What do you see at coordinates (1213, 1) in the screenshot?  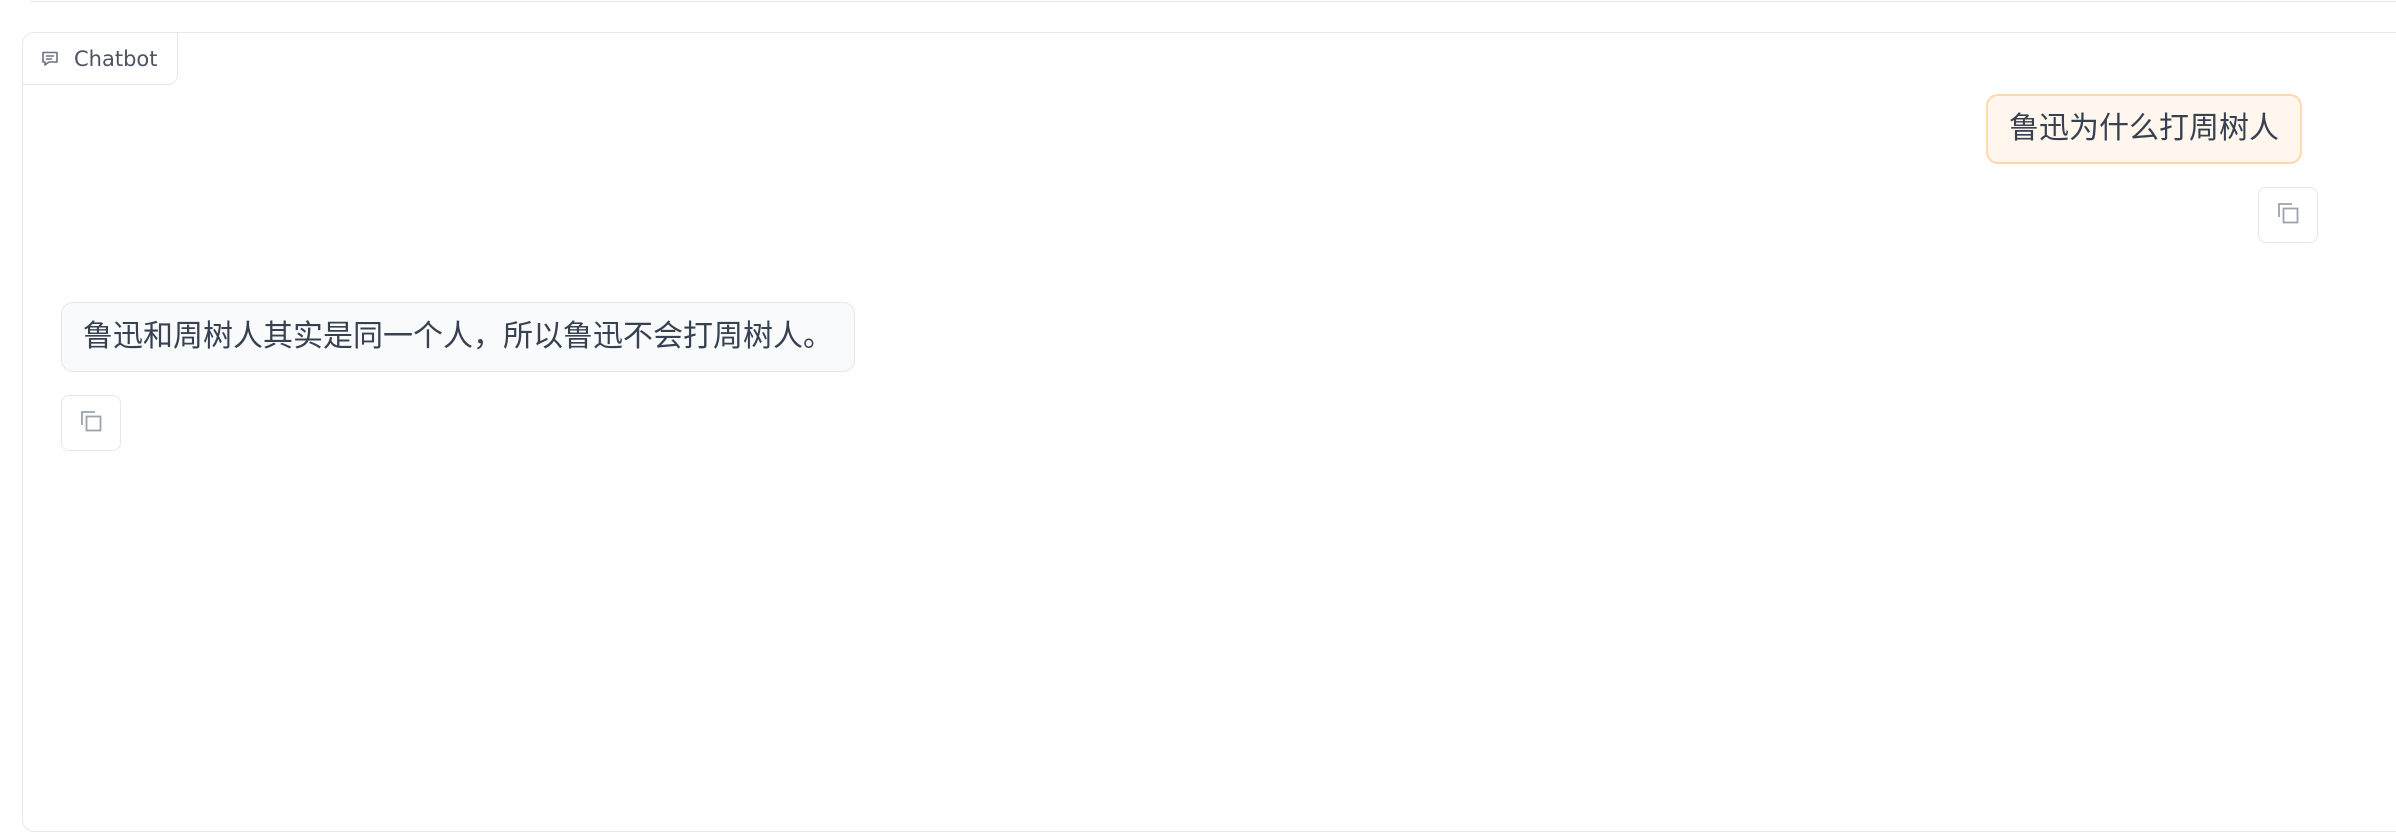 I see `top-divider` at bounding box center [1213, 1].